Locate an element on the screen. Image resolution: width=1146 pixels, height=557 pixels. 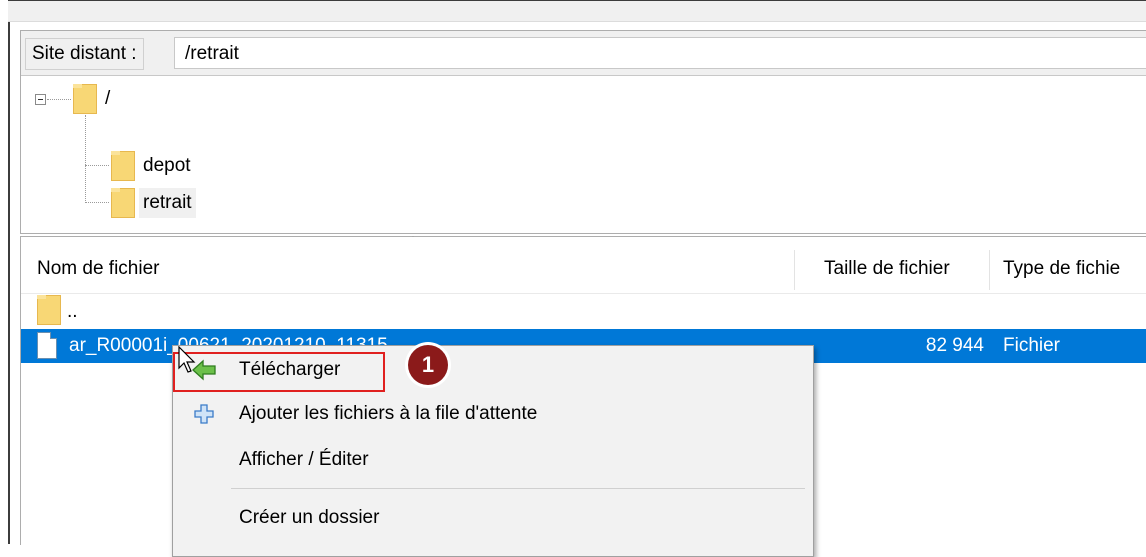
tree-item-depot: depot is located at coordinates (167, 166).